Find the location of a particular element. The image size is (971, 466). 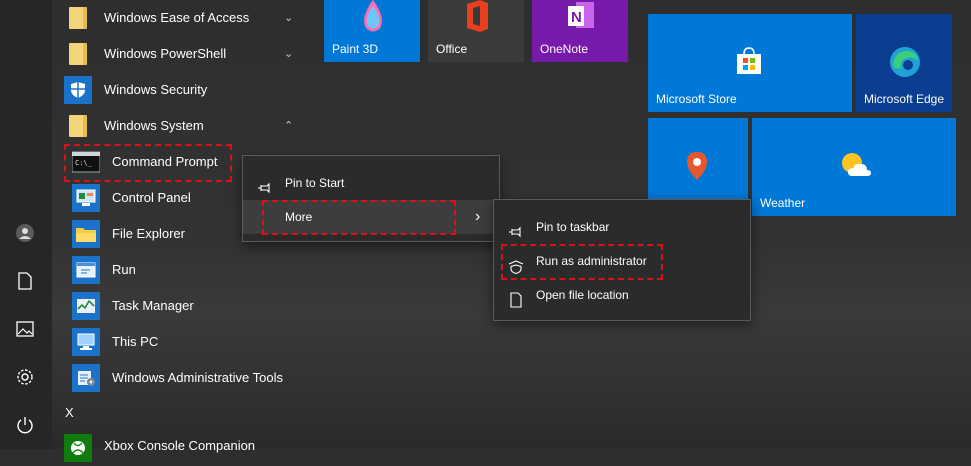

tile-office: Office is located at coordinates (476, 31).